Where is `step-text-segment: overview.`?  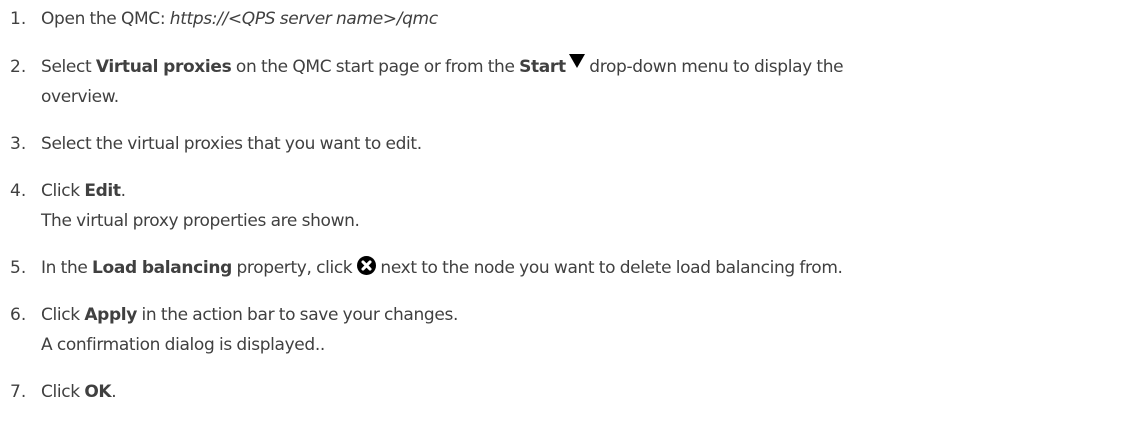
step-text-segment: overview. is located at coordinates (80, 97).